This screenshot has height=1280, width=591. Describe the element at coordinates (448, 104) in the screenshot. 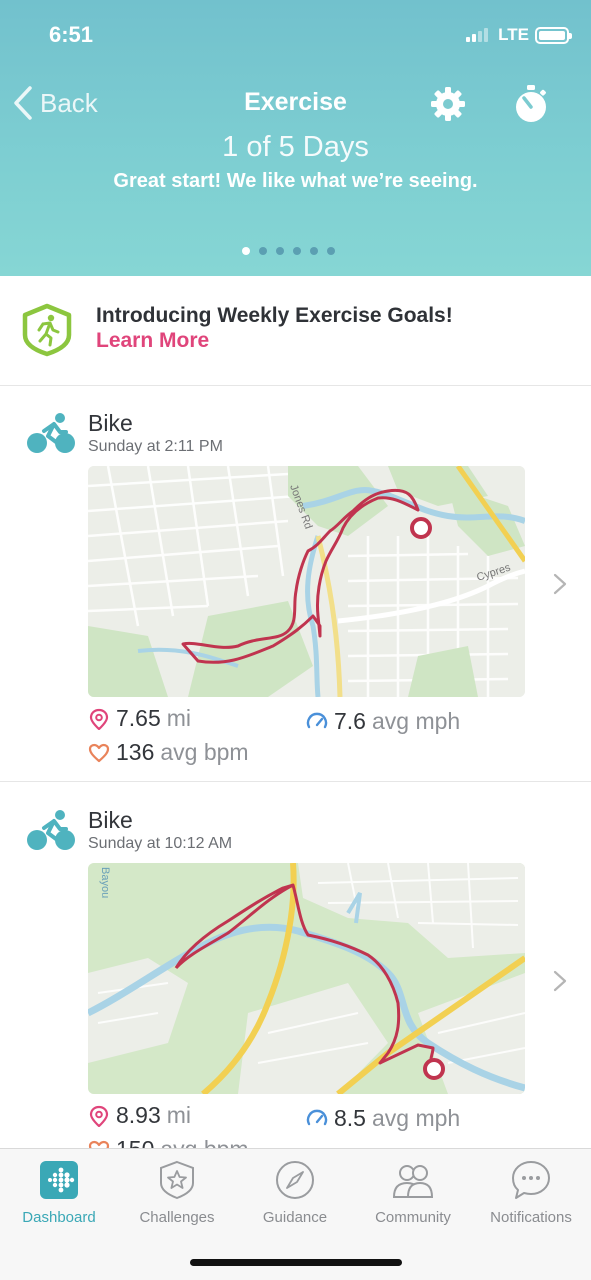

I see `gear-icon` at that location.